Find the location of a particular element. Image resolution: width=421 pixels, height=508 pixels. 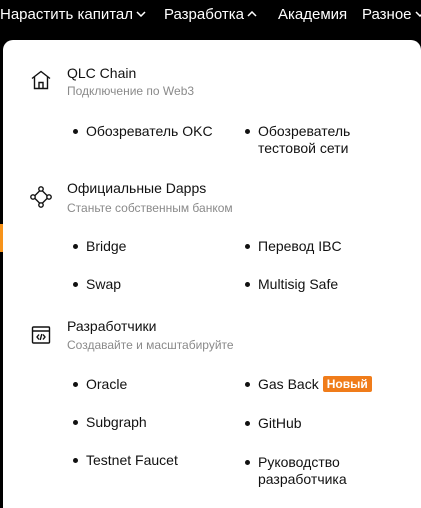

link-ibc-transfer: Перевод IBC is located at coordinates (320, 246).